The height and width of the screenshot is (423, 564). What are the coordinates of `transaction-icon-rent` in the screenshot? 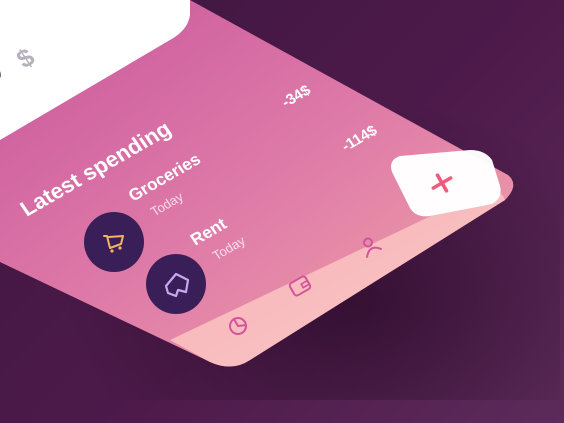 It's located at (176, 284).